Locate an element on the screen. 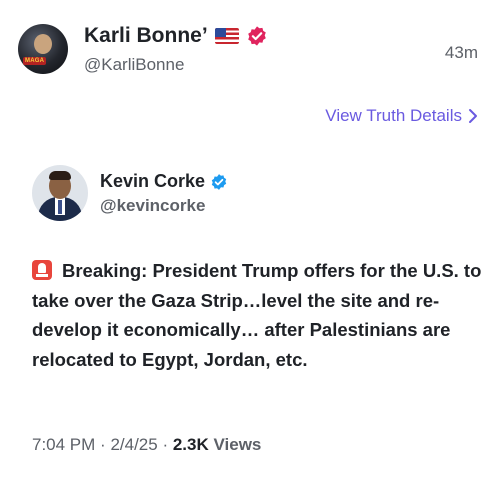  chevron-right-icon is located at coordinates (473, 116).